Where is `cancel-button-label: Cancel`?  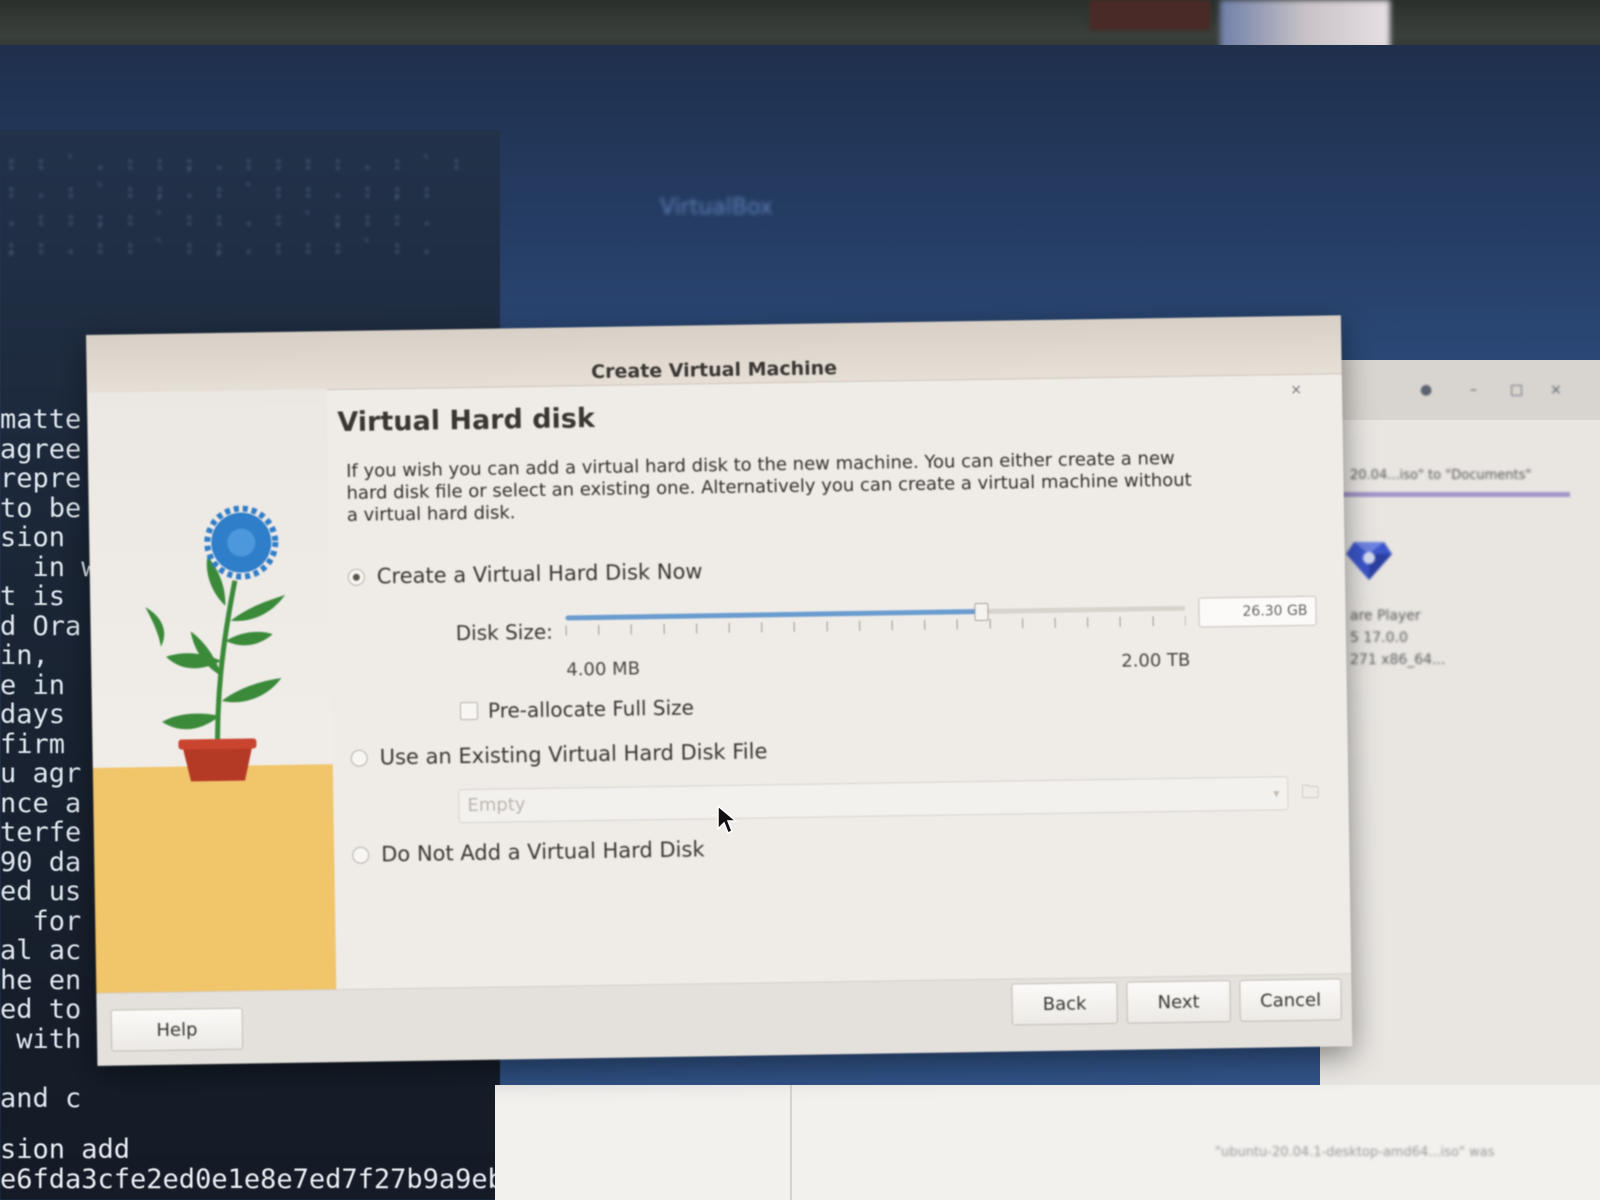 cancel-button-label: Cancel is located at coordinates (1290, 1000).